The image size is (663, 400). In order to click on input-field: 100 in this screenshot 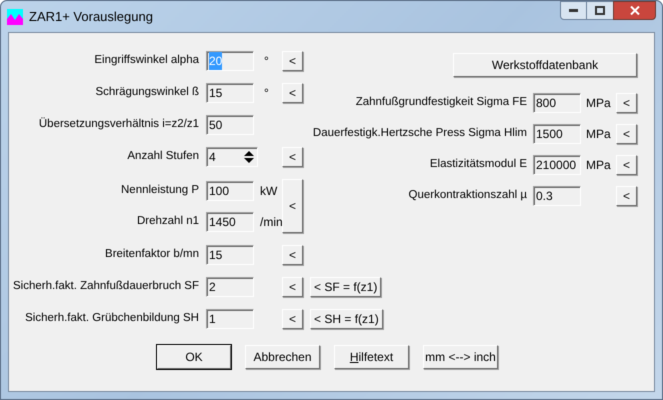, I will do `click(230, 190)`.